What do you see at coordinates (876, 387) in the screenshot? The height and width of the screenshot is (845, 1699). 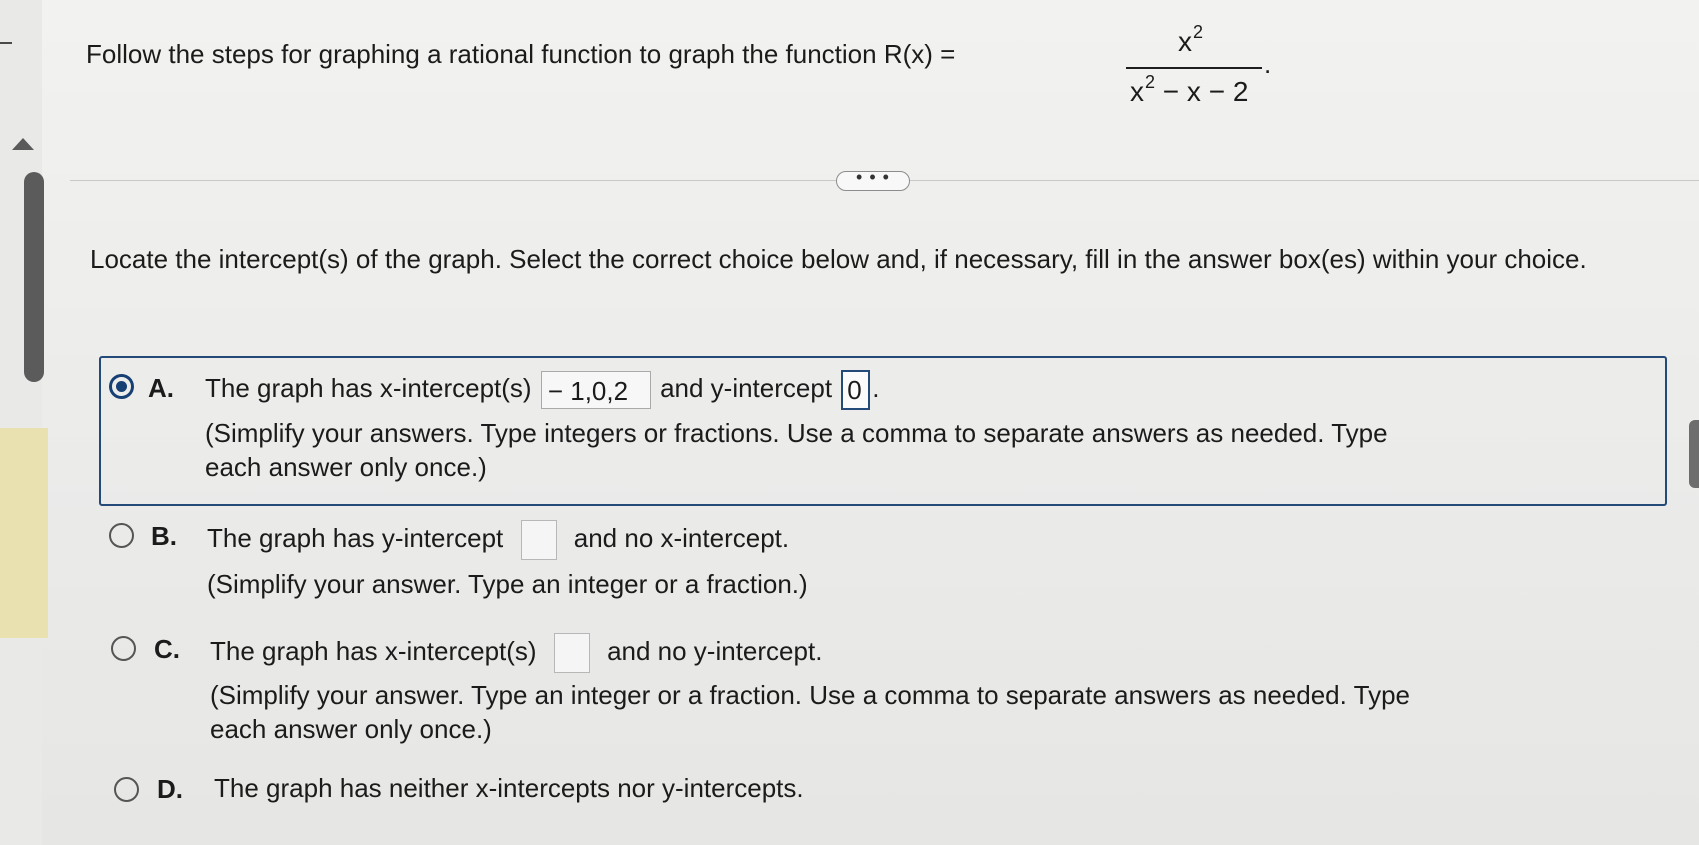 I see `choice-a-after: .` at bounding box center [876, 387].